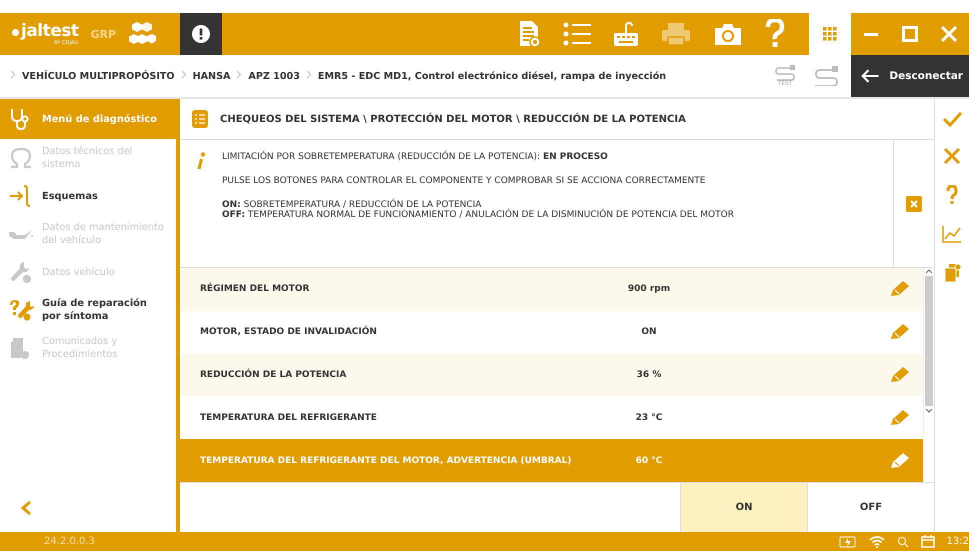  What do you see at coordinates (21, 310) in the screenshot?
I see `question-wrench-icon` at bounding box center [21, 310].